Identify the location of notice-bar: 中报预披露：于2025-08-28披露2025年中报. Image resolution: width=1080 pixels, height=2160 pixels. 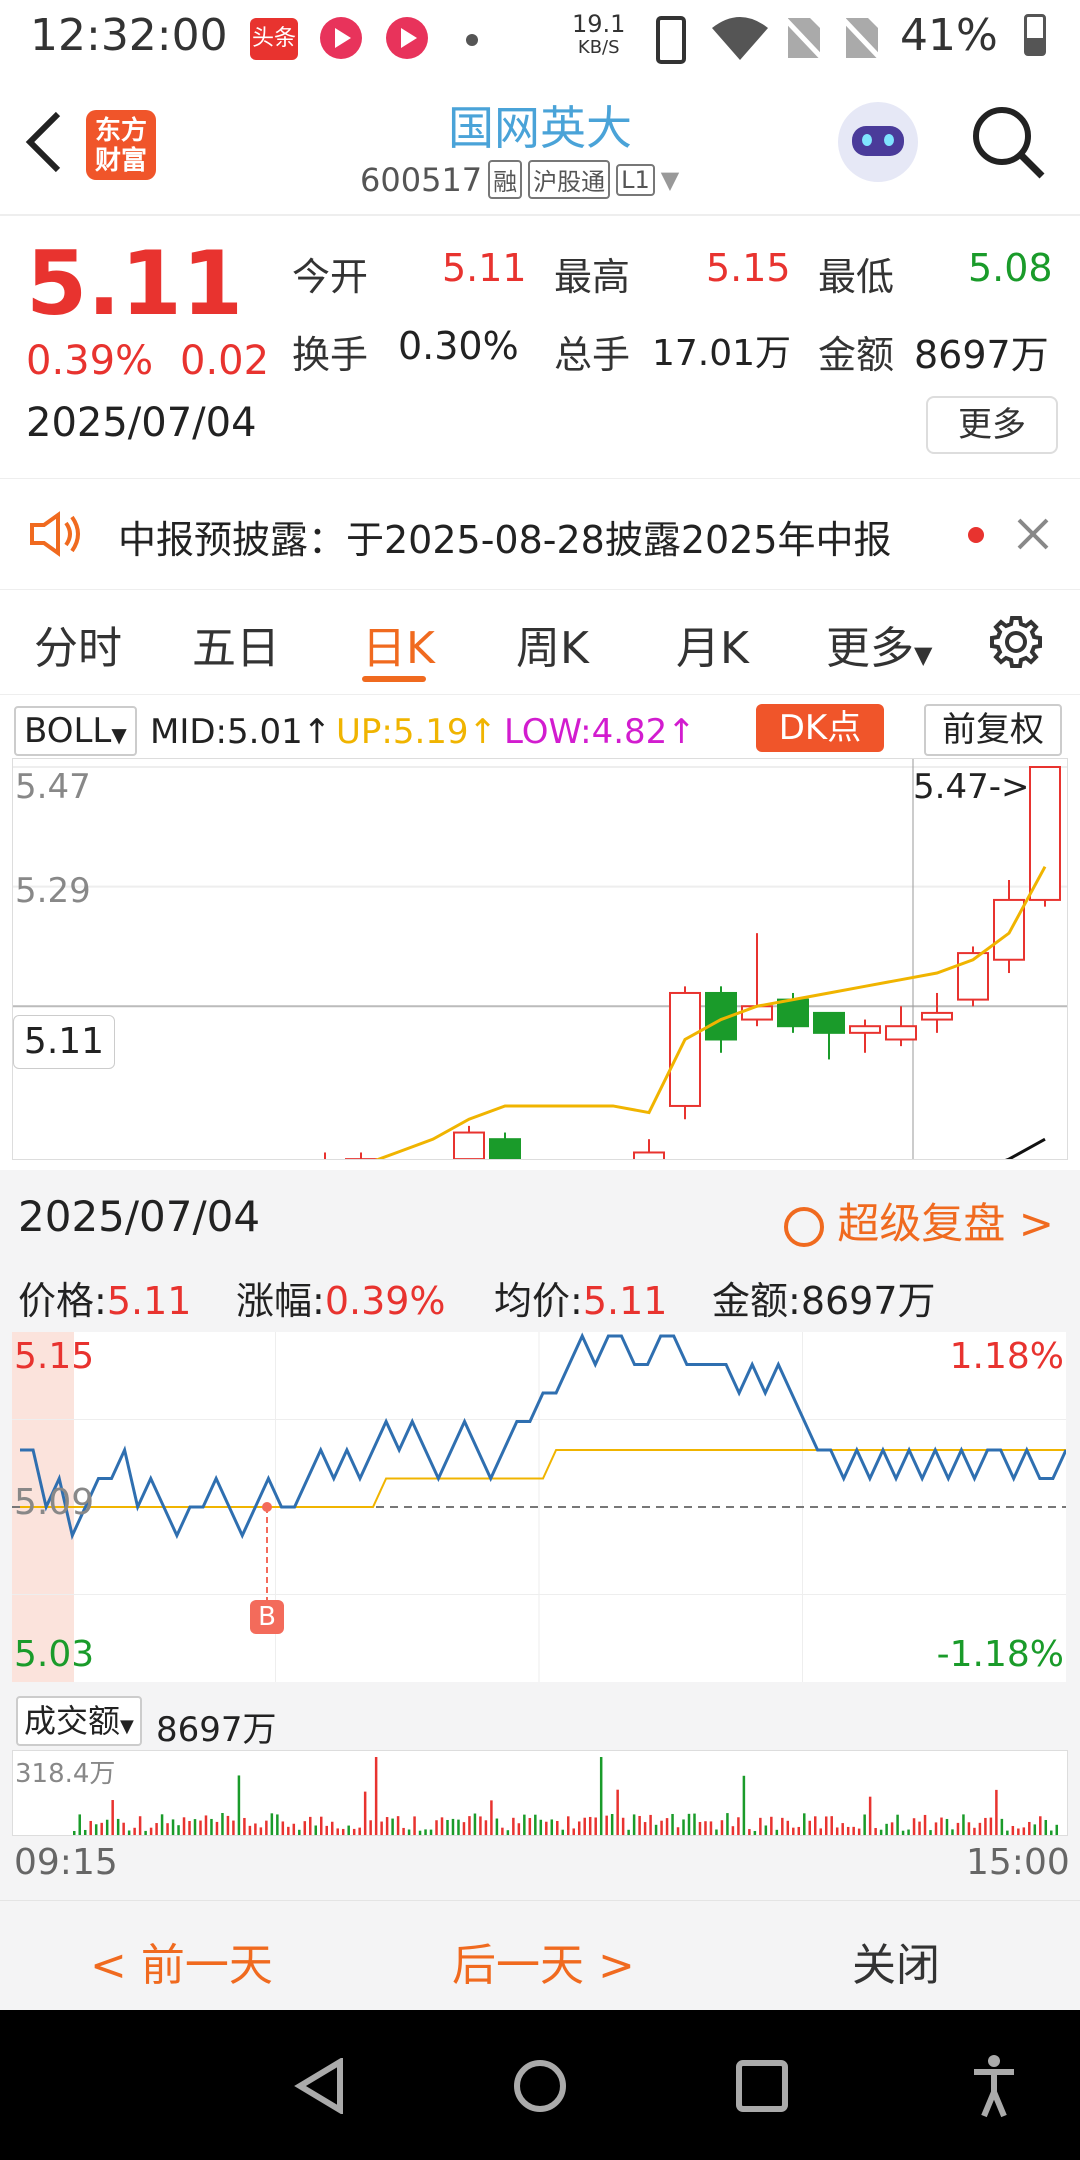
(540, 534).